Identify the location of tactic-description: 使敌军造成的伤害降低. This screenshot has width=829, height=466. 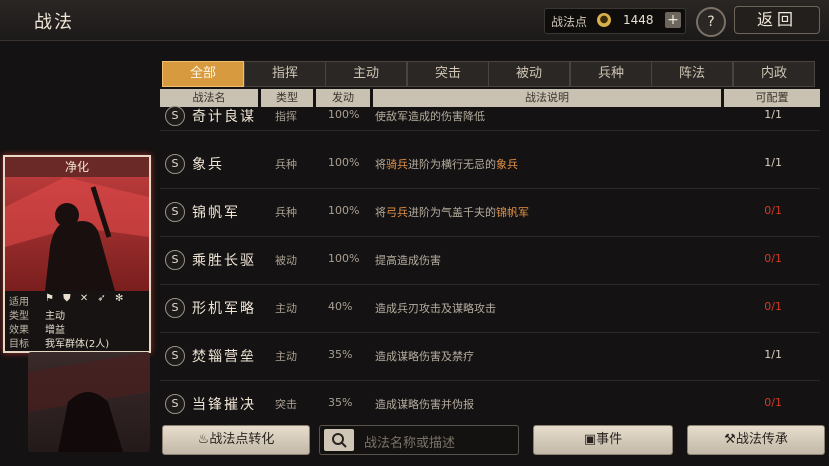
(430, 116).